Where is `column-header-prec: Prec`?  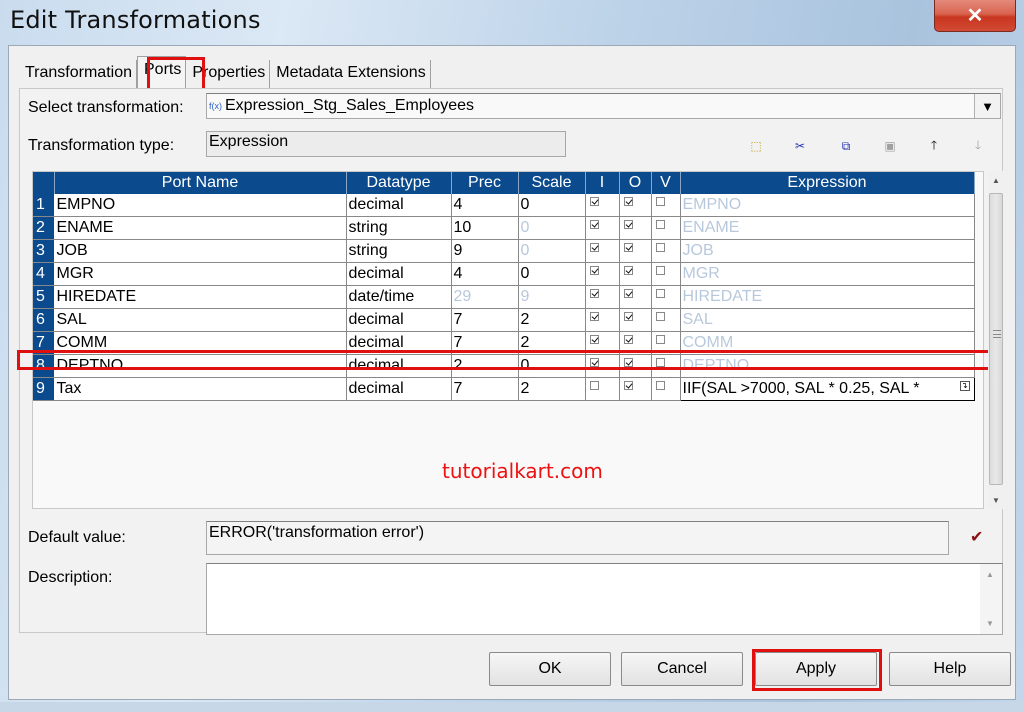 column-header-prec: Prec is located at coordinates (485, 183).